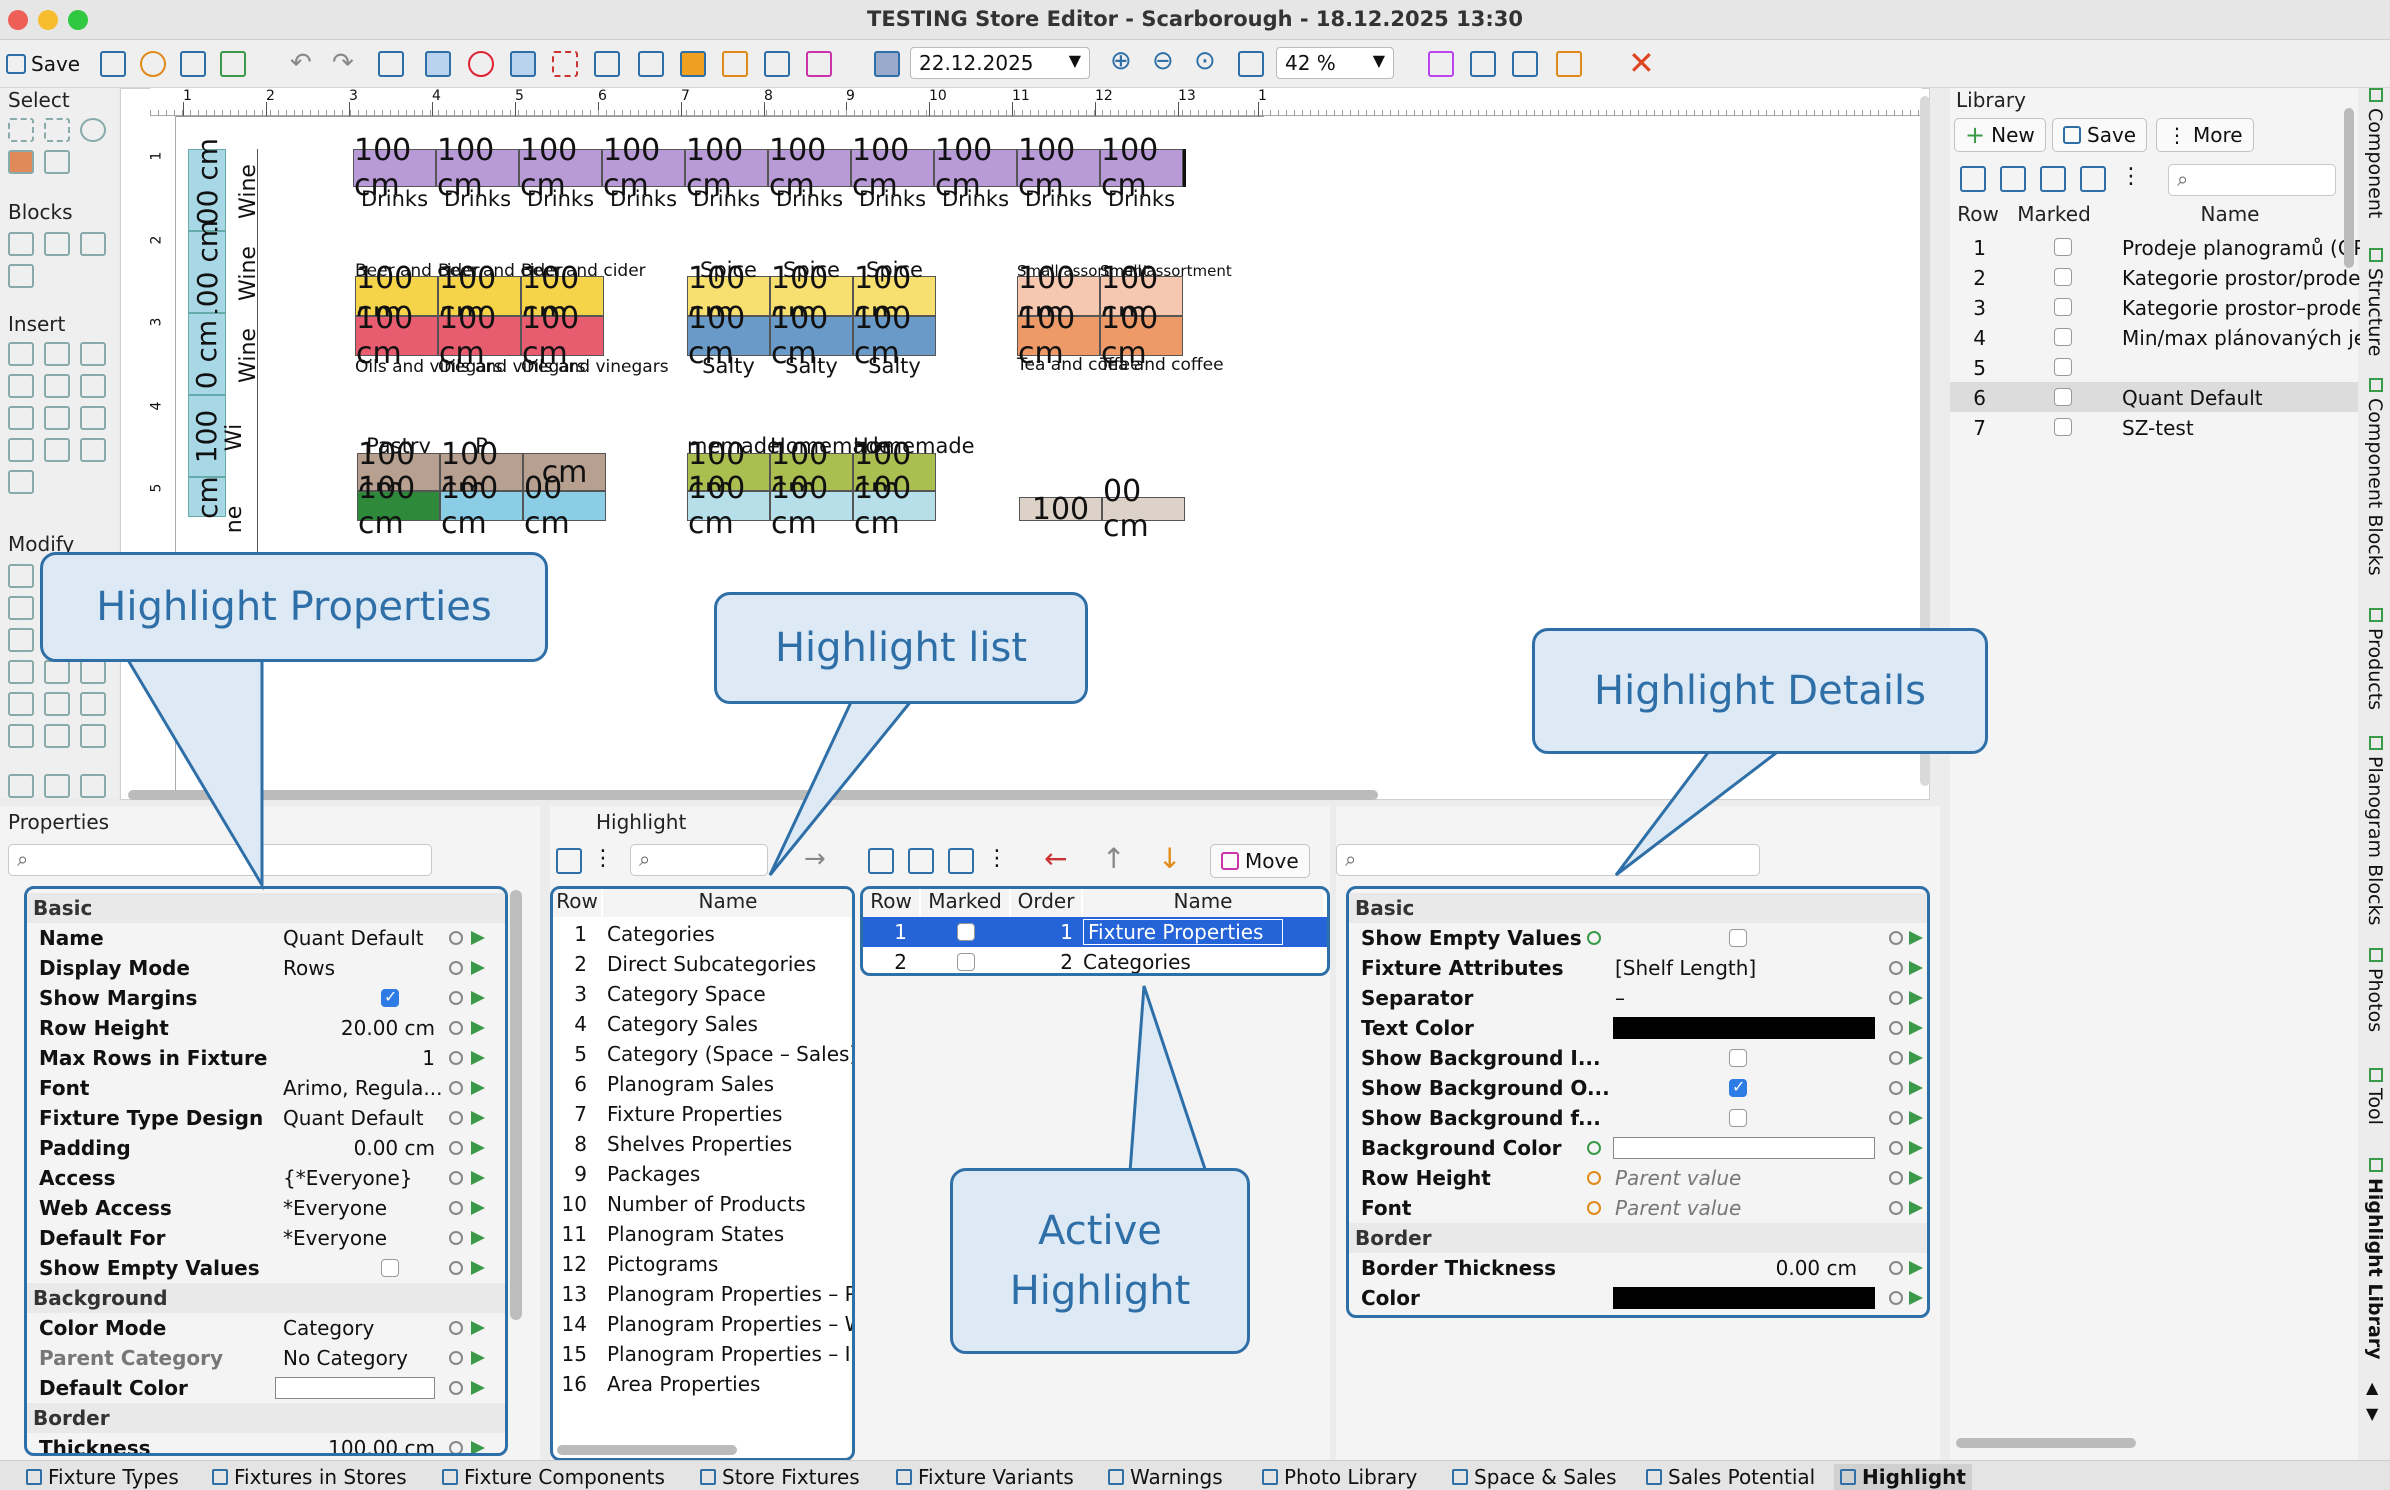  I want to click on check-all-icon, so click(881, 861).